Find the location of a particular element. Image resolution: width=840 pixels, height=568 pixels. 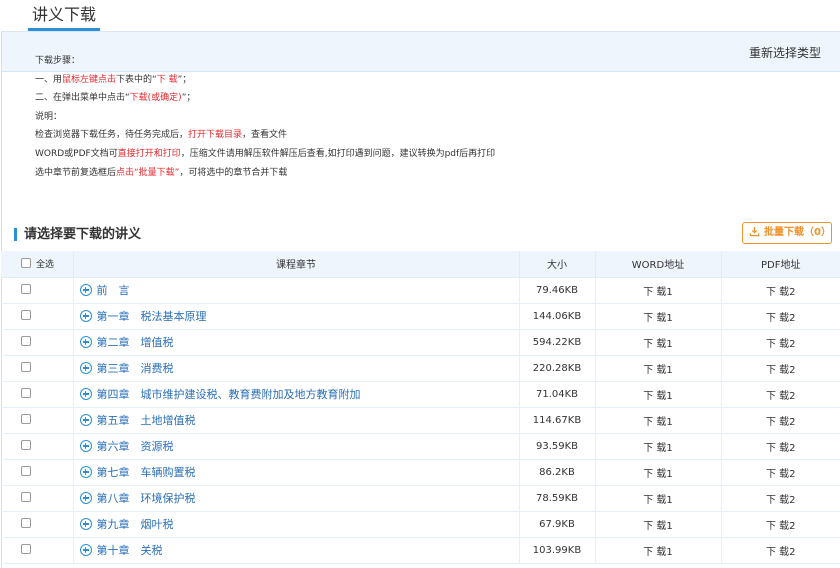

chapter-title: 第九章 烟叶税 is located at coordinates (135, 524).